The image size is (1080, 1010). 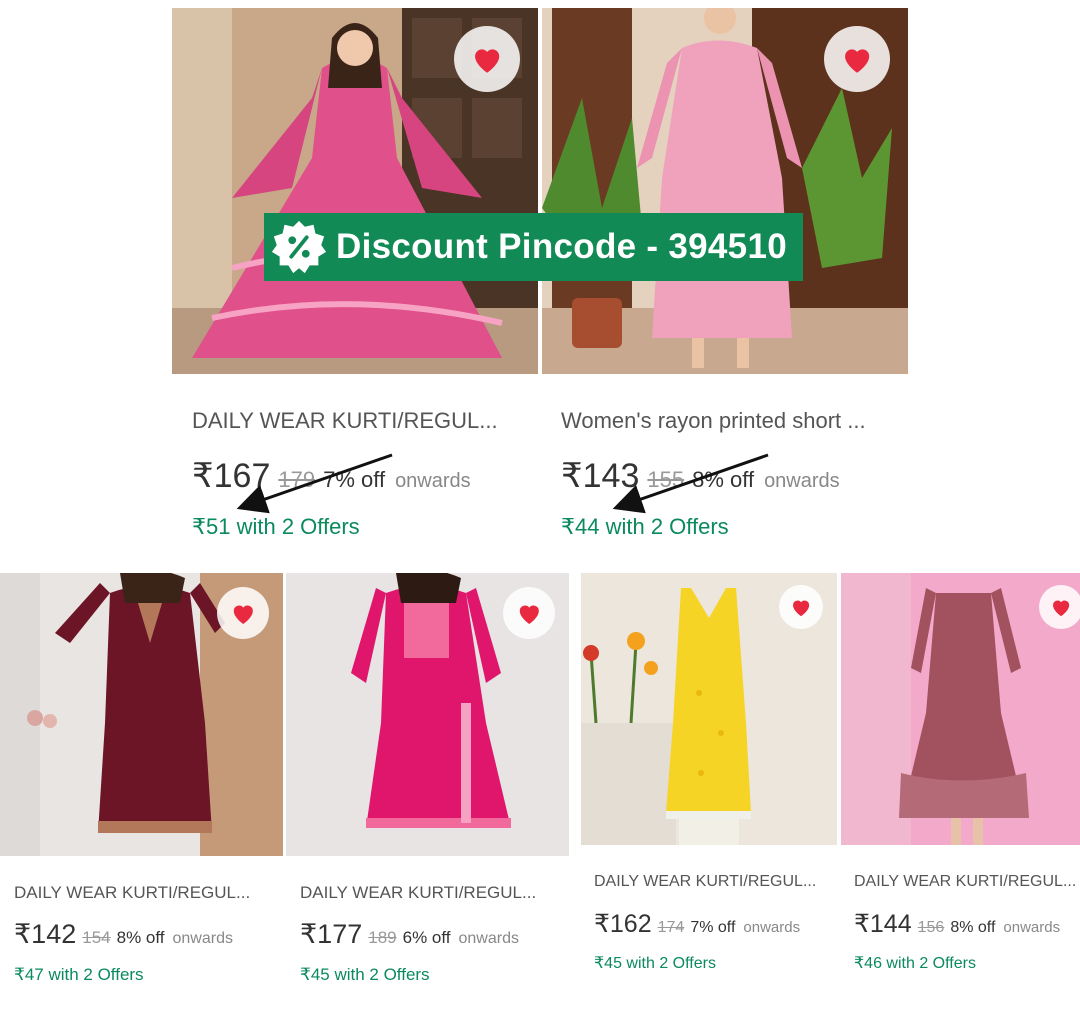 I want to click on product-price: ₹144, so click(x=883, y=924).